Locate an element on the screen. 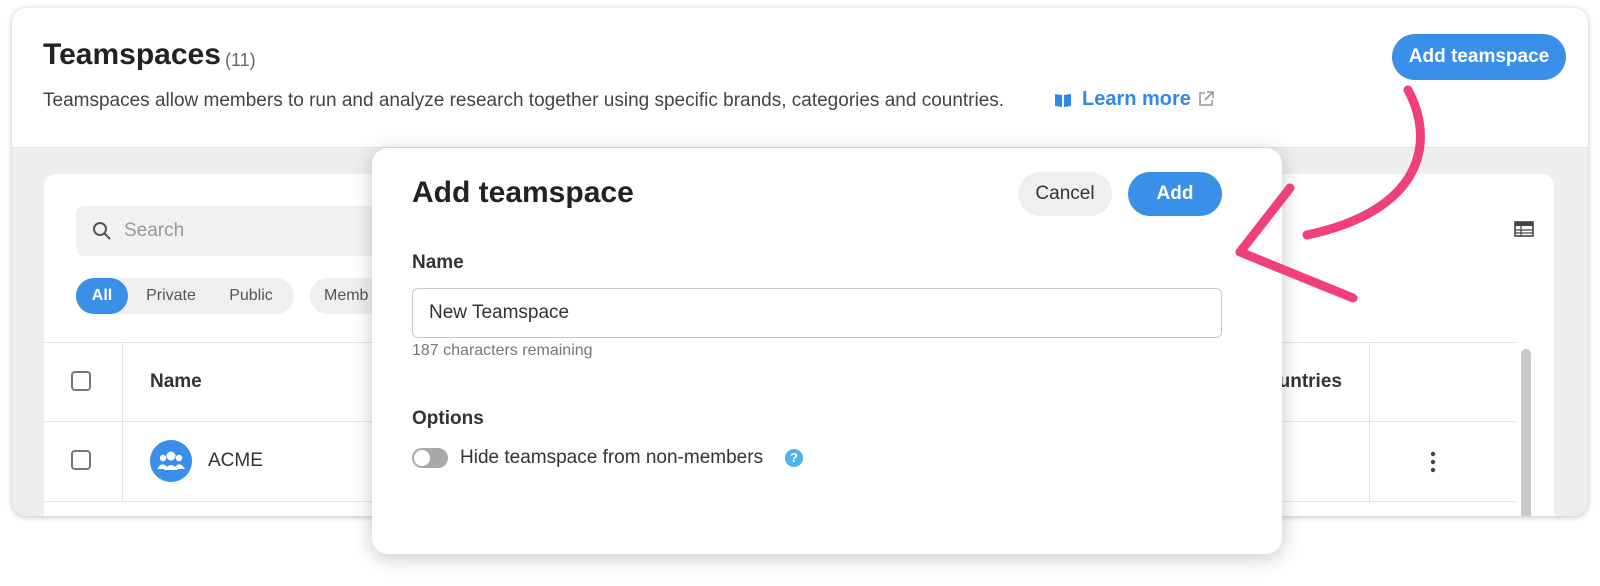 This screenshot has width=1600, height=586. visibility-filter: All Private Public is located at coordinates (185, 296).